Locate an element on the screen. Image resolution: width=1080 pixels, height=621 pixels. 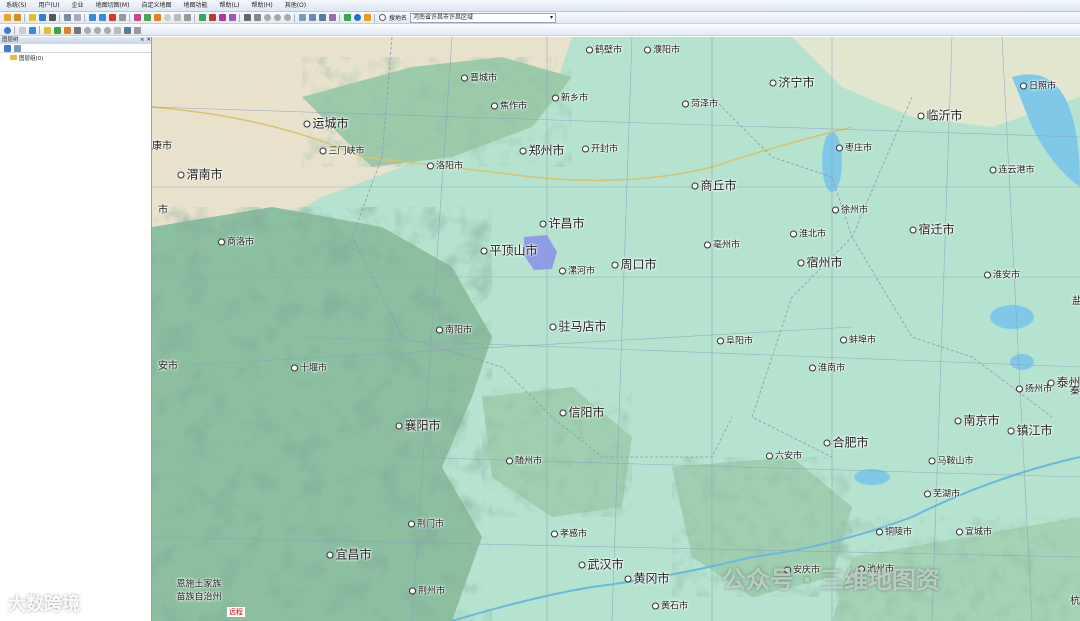
city-label: 荆门市 is located at coordinates (425, 523).